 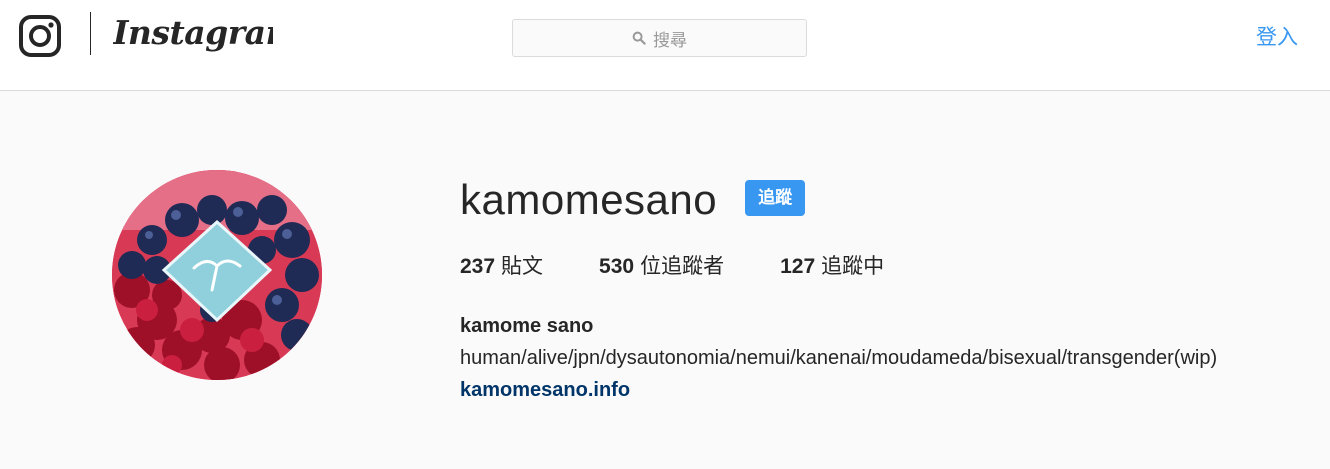 I want to click on profile-avatar, so click(x=217, y=275).